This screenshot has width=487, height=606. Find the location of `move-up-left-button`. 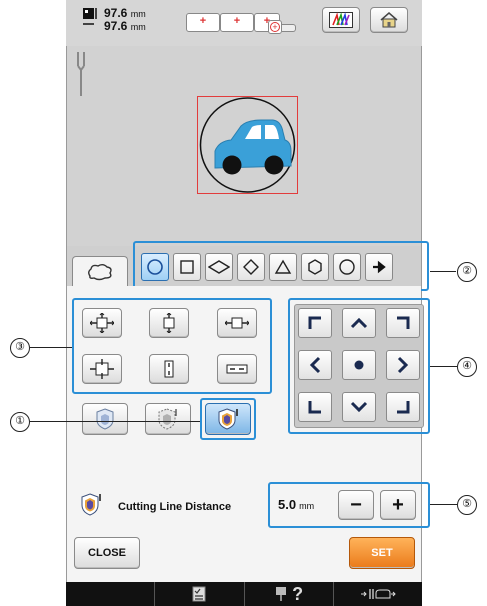

move-up-left-button is located at coordinates (315, 323).